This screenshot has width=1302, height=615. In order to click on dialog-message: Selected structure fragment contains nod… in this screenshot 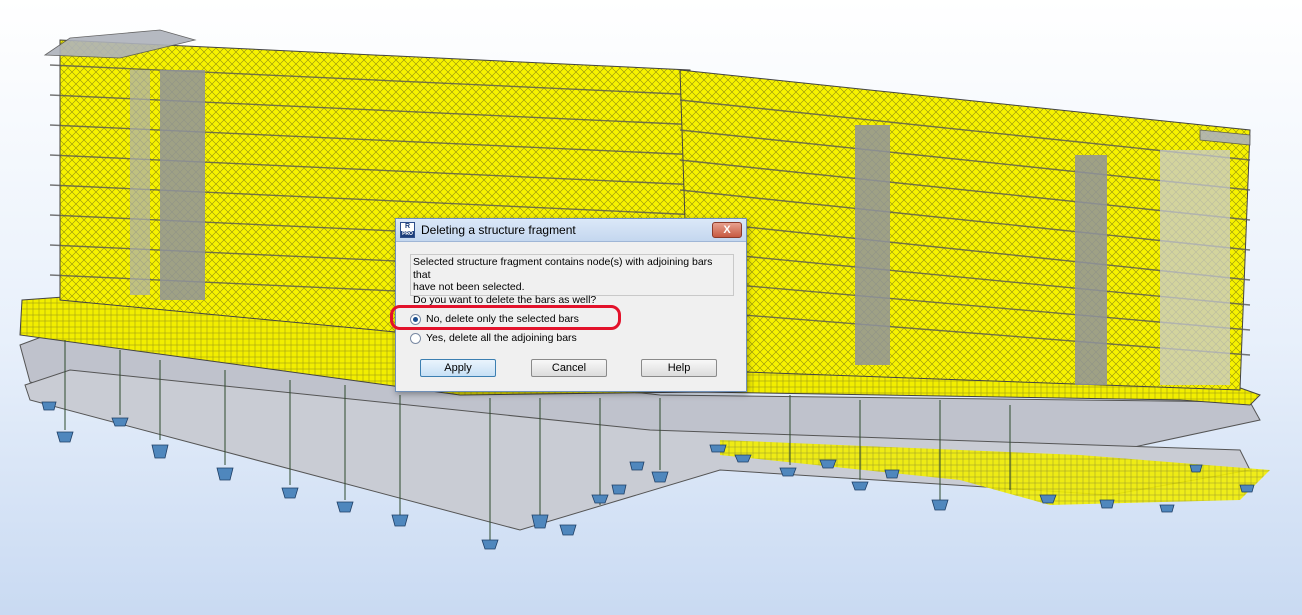, I will do `click(572, 280)`.